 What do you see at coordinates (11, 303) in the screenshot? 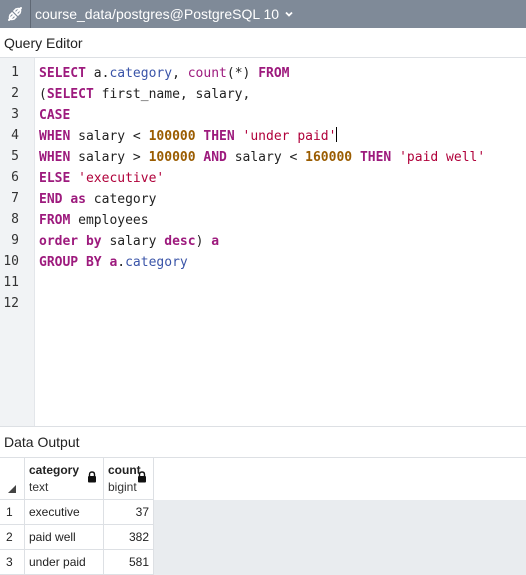
I see `line-number: 12` at bounding box center [11, 303].